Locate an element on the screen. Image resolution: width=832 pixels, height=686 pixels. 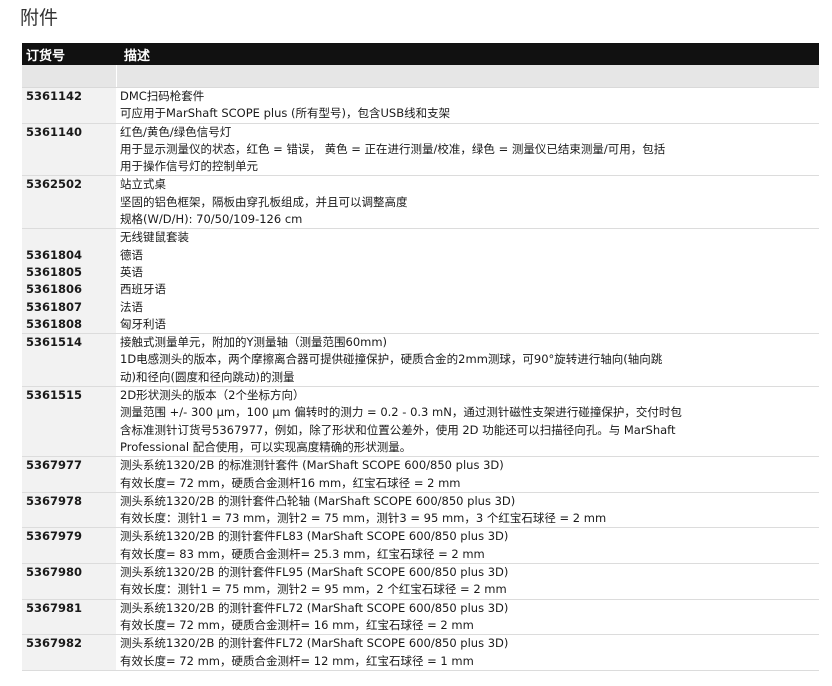
order-number: 5367981 is located at coordinates (54, 607).